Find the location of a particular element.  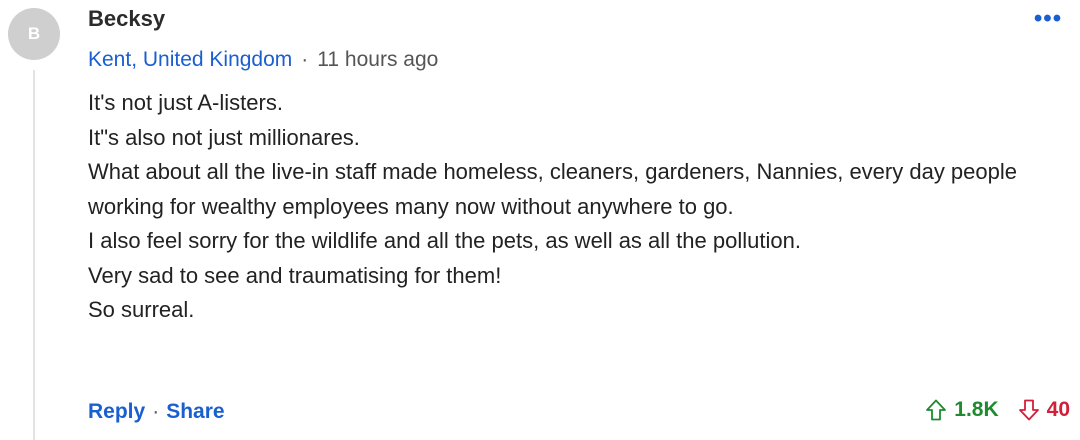

reply-button: Reply is located at coordinates (116, 412).